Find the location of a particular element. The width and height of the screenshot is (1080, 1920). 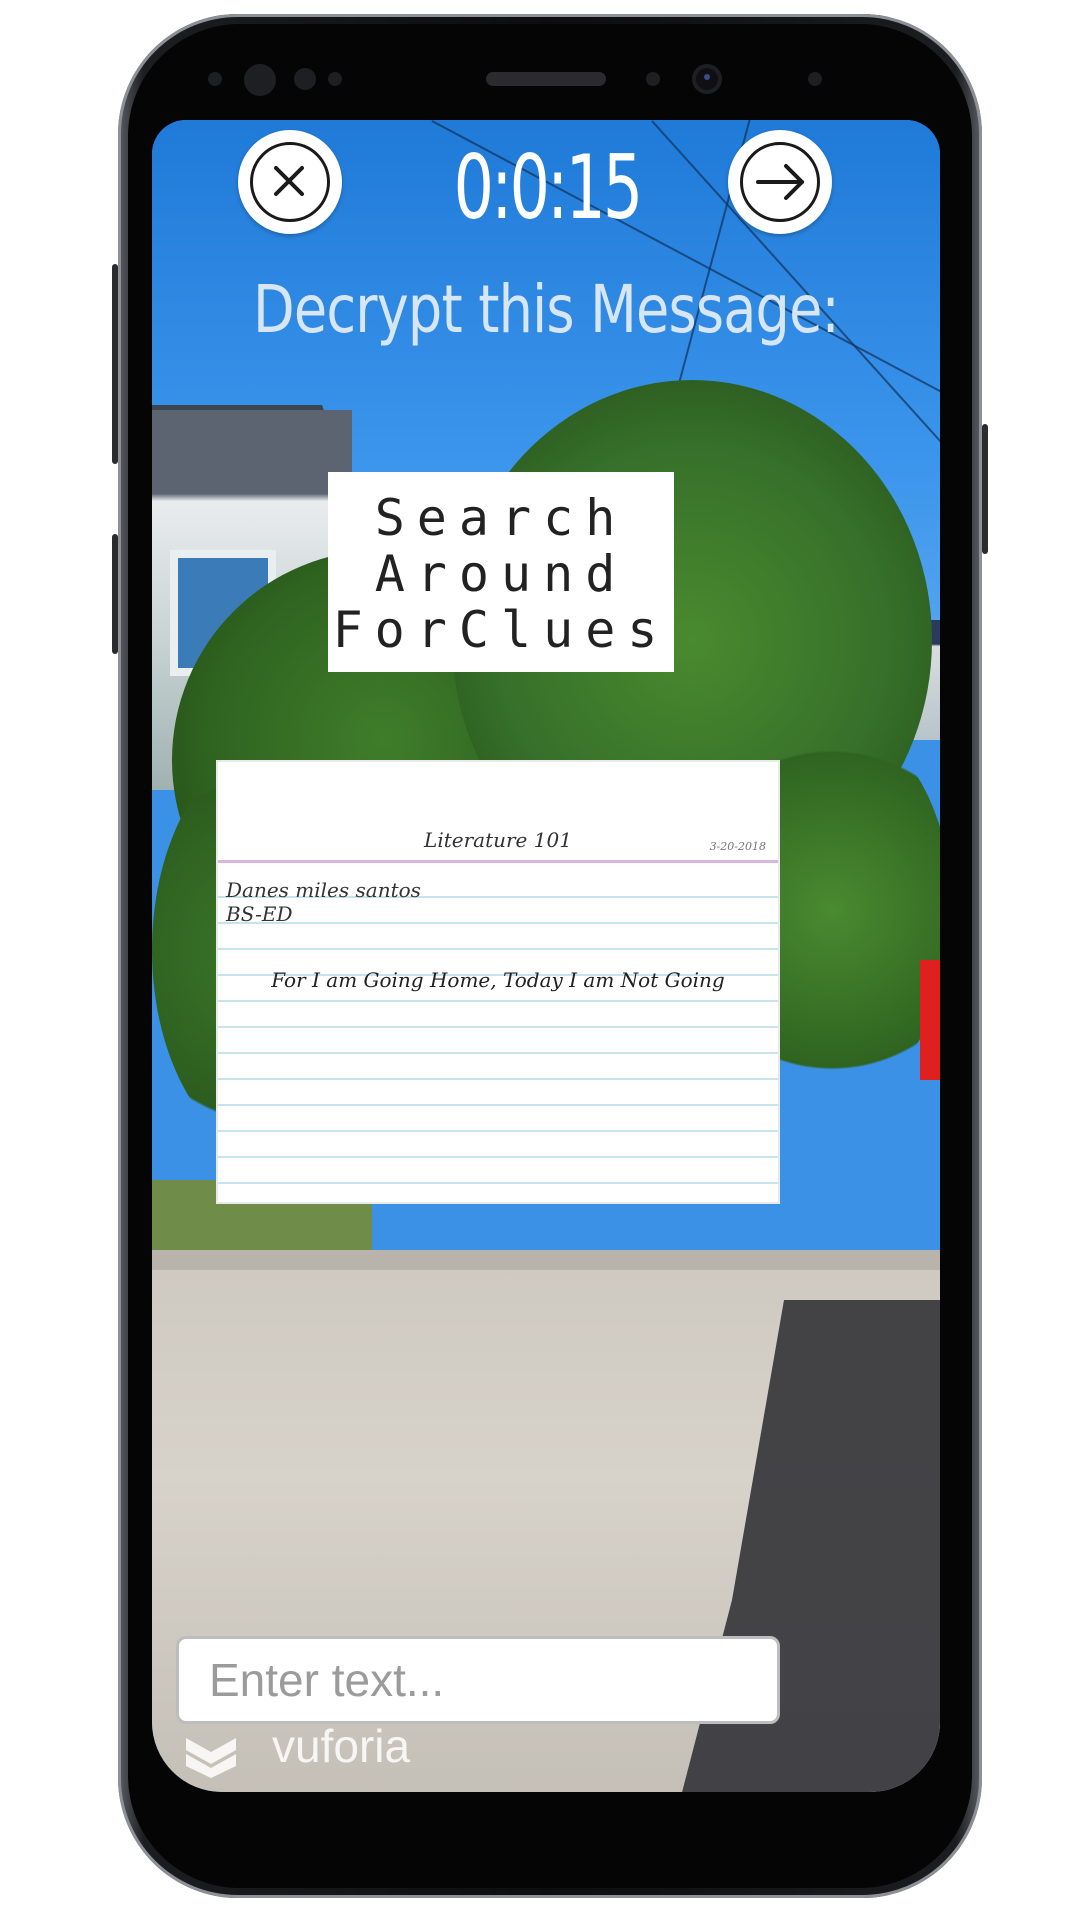

watermark-text: vuforia is located at coordinates (341, 1746).